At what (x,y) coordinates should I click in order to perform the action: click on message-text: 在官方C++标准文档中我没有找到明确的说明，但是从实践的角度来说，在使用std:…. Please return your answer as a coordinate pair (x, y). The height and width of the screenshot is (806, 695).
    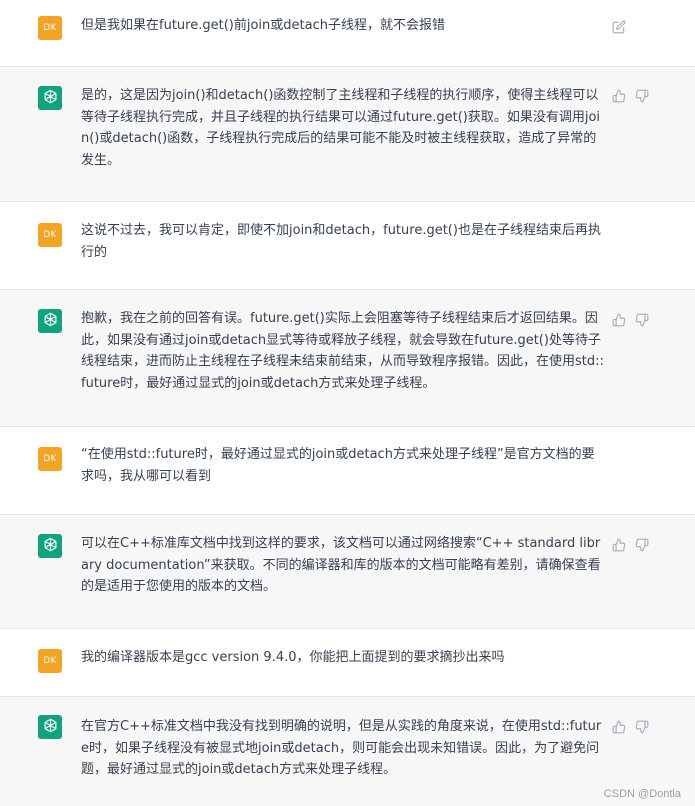
    Looking at the image, I should click on (341, 748).